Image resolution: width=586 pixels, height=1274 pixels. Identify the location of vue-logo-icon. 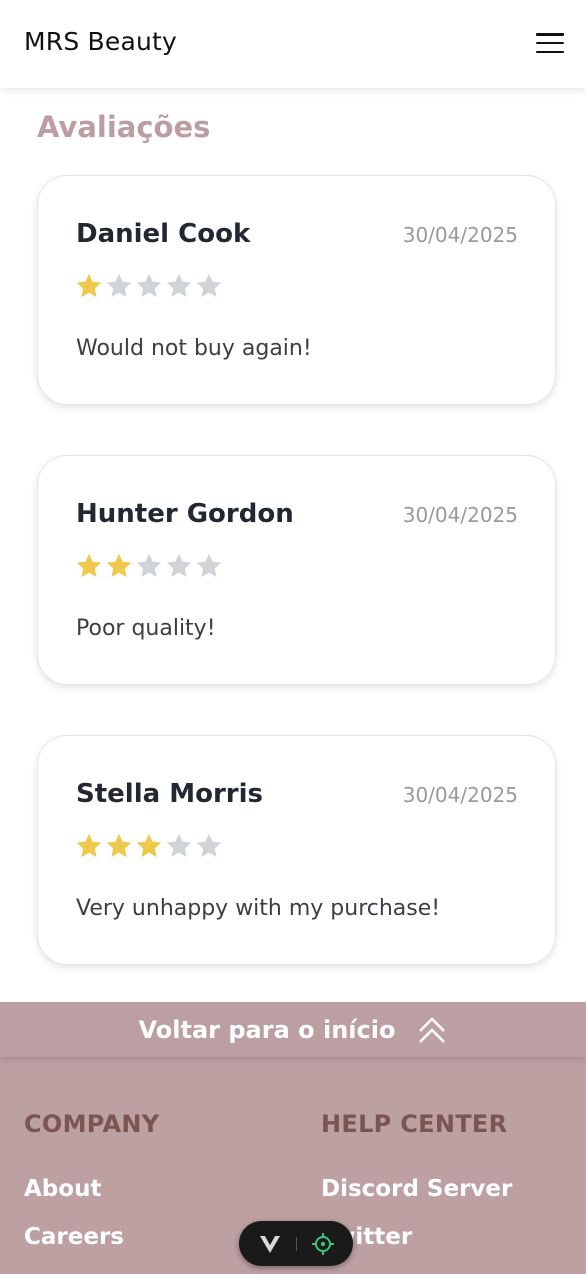
(270, 1244).